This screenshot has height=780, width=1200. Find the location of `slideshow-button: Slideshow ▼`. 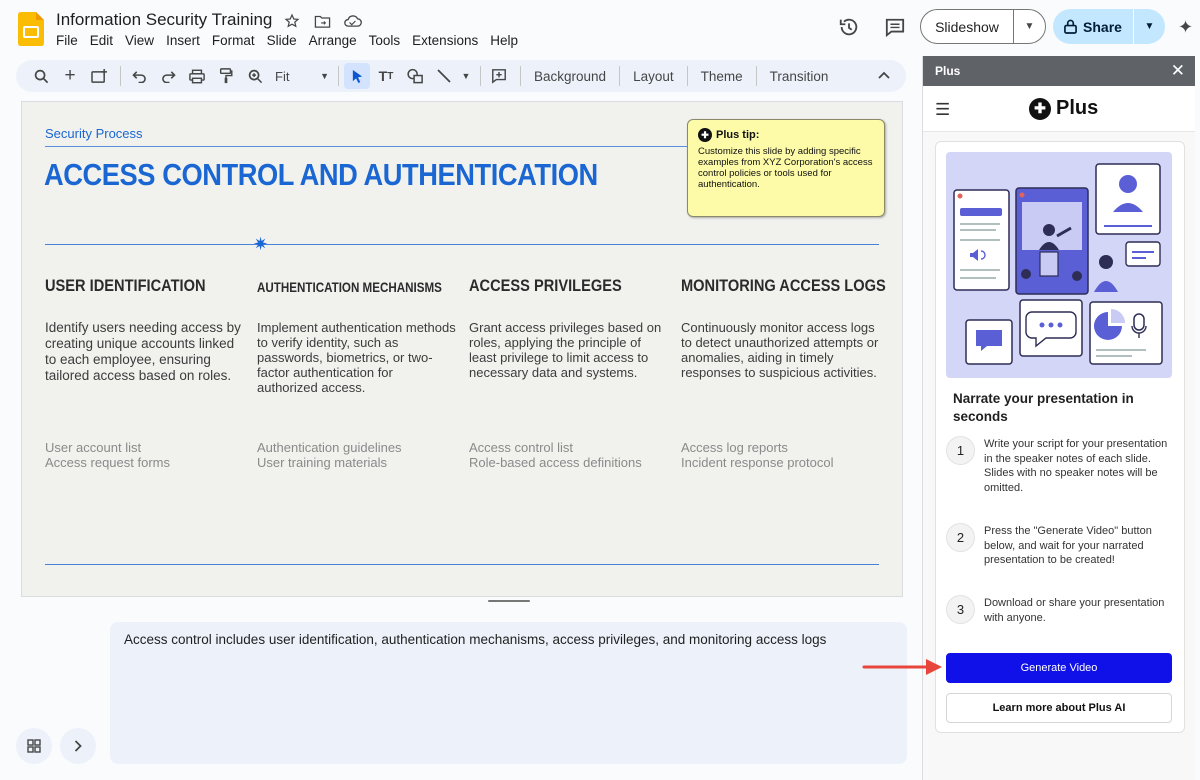

slideshow-button: Slideshow ▼ is located at coordinates (983, 26).